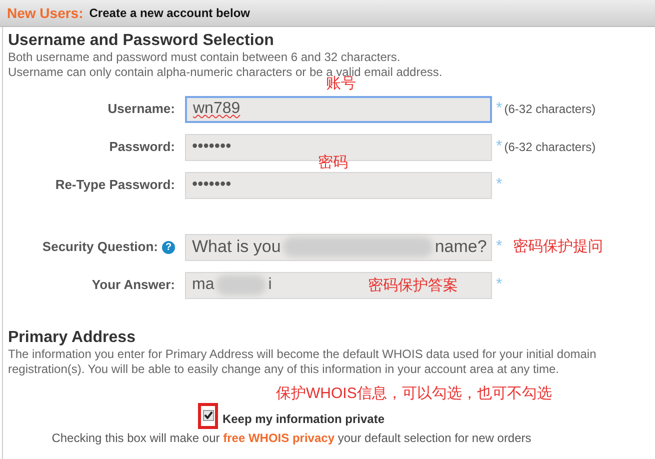  Describe the element at coordinates (338, 247) in the screenshot. I see `question-select: What is you name?` at that location.